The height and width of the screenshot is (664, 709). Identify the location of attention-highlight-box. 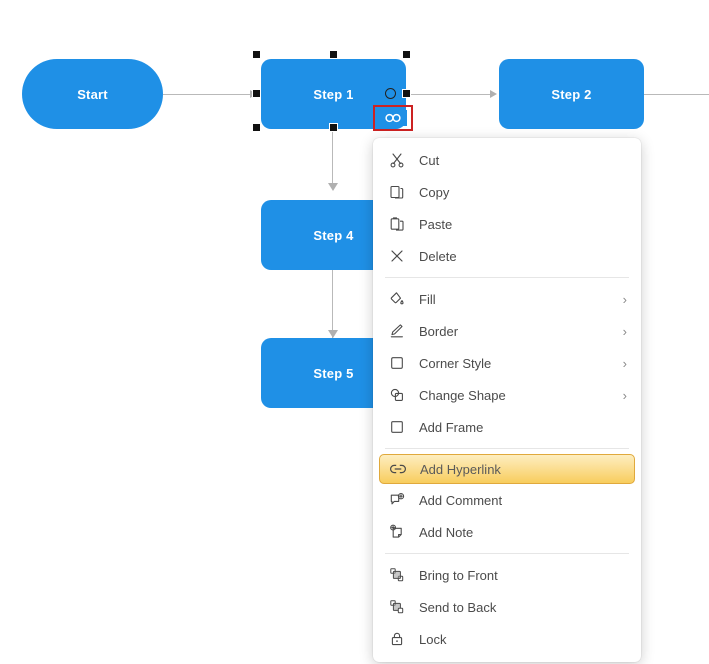
(393, 118).